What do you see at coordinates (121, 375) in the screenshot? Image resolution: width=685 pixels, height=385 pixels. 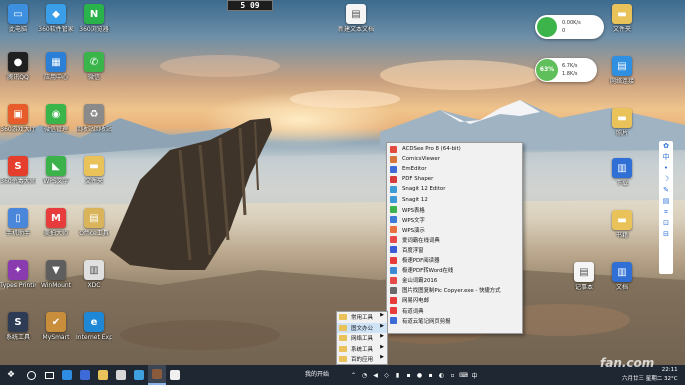 I see `taskbar-app-qq` at bounding box center [121, 375].